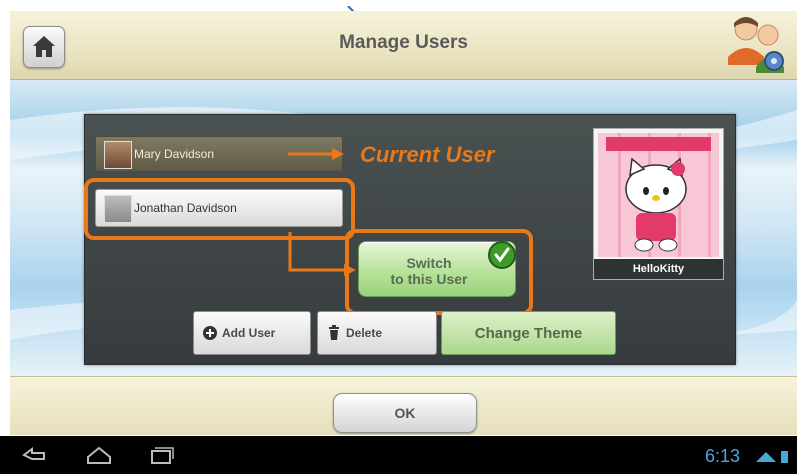  I want to click on checkmark-icon, so click(502, 255).